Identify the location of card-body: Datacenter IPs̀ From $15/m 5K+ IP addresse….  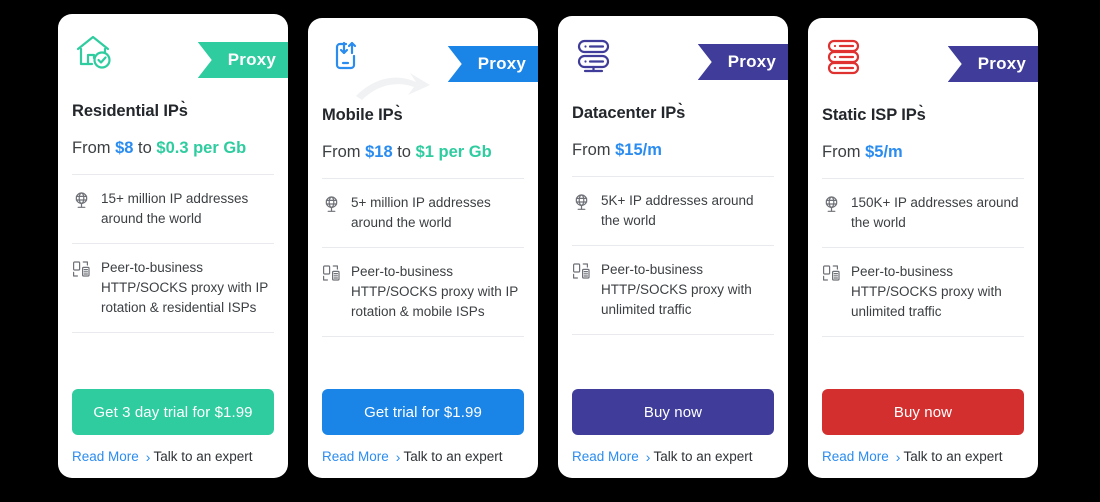
(673, 240).